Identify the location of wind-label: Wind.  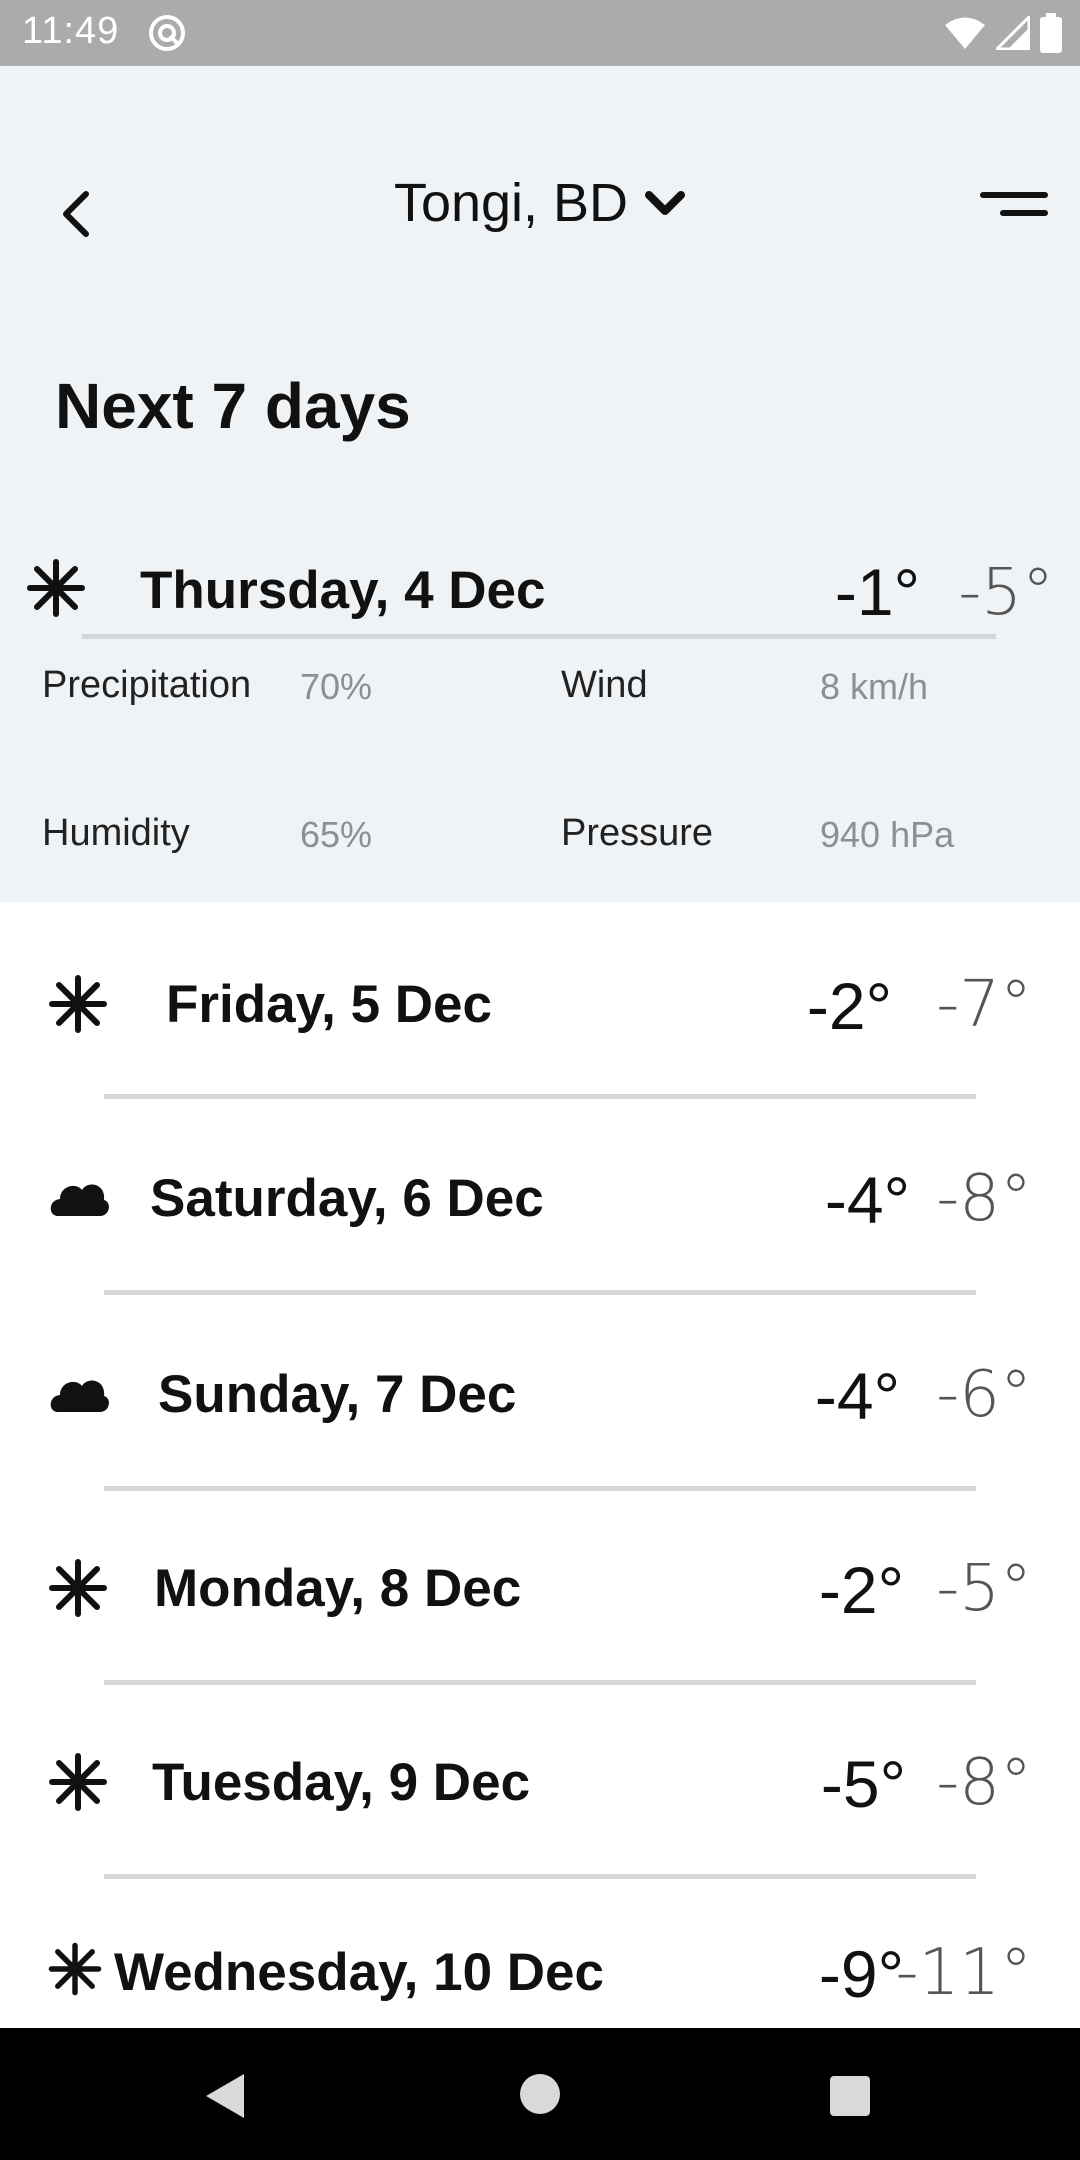
(604, 685).